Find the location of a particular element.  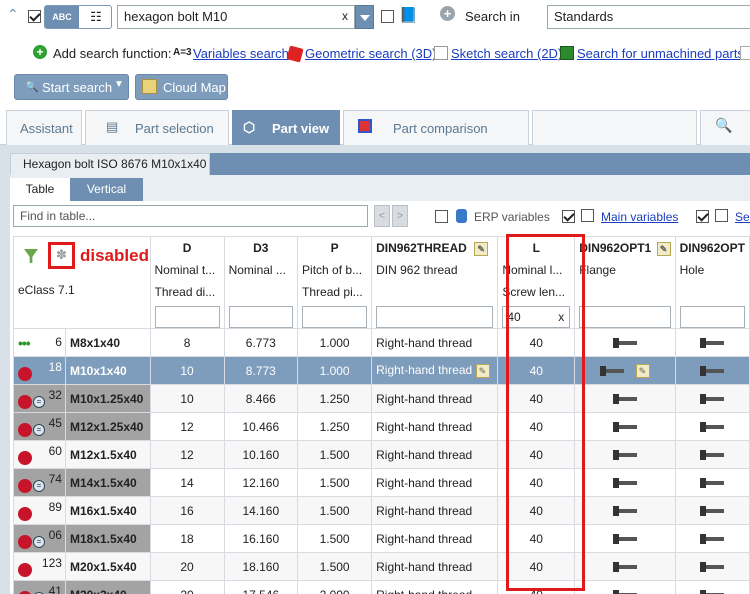

col-p-filter is located at coordinates (335, 317).